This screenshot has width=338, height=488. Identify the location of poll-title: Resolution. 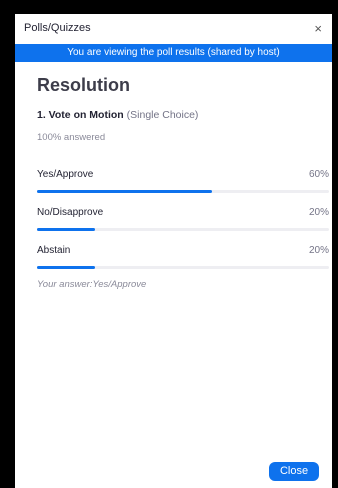
(83, 85).